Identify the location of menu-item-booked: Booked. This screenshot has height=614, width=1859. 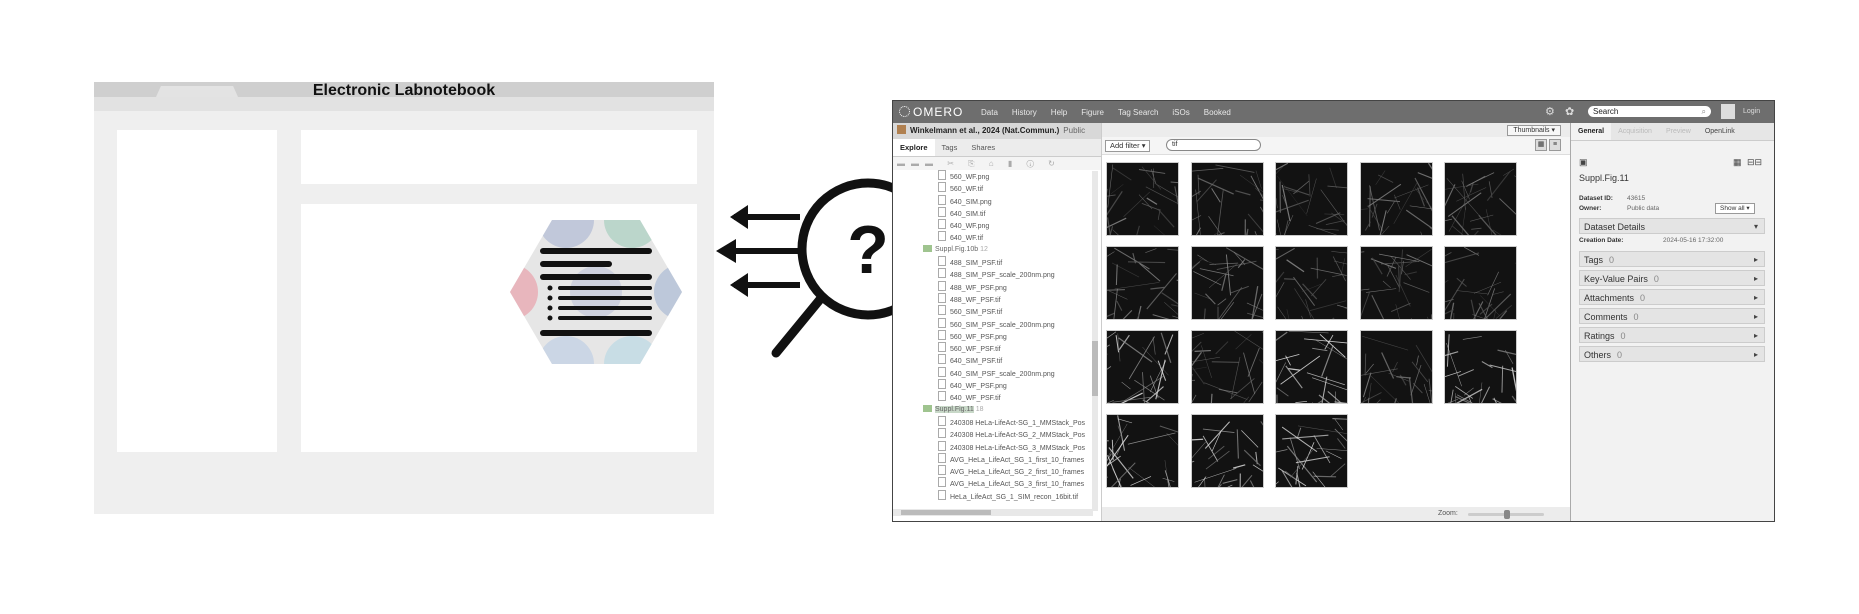
(1217, 112).